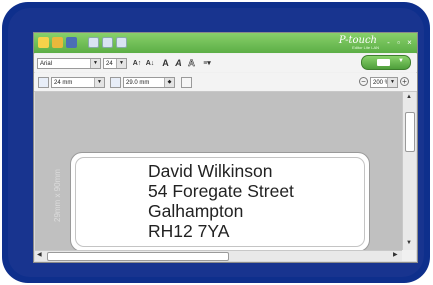 This screenshot has width=433, height=285. What do you see at coordinates (109, 64) in the screenshot?
I see `size-value: 24` at bounding box center [109, 64].